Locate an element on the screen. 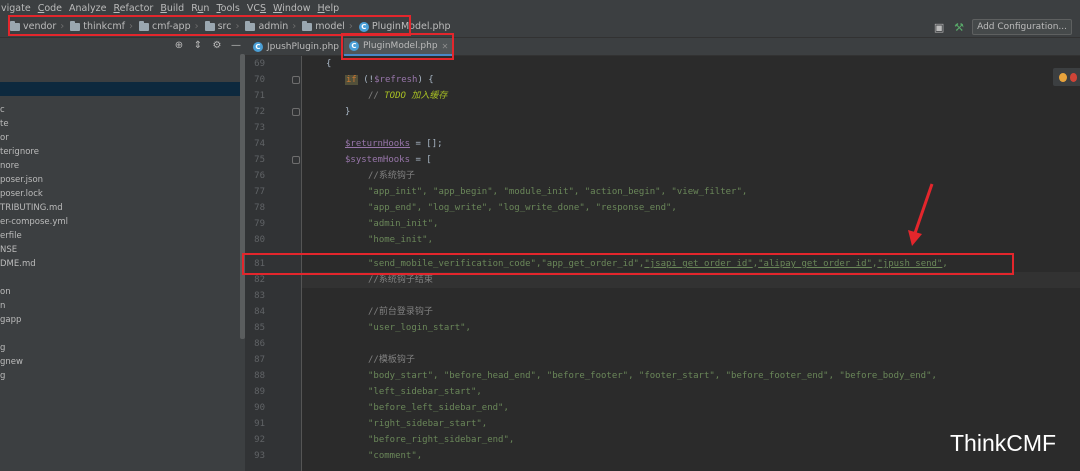 This screenshot has width=1080, height=471. code-line-84: //前台登录钩子 is located at coordinates (400, 312).